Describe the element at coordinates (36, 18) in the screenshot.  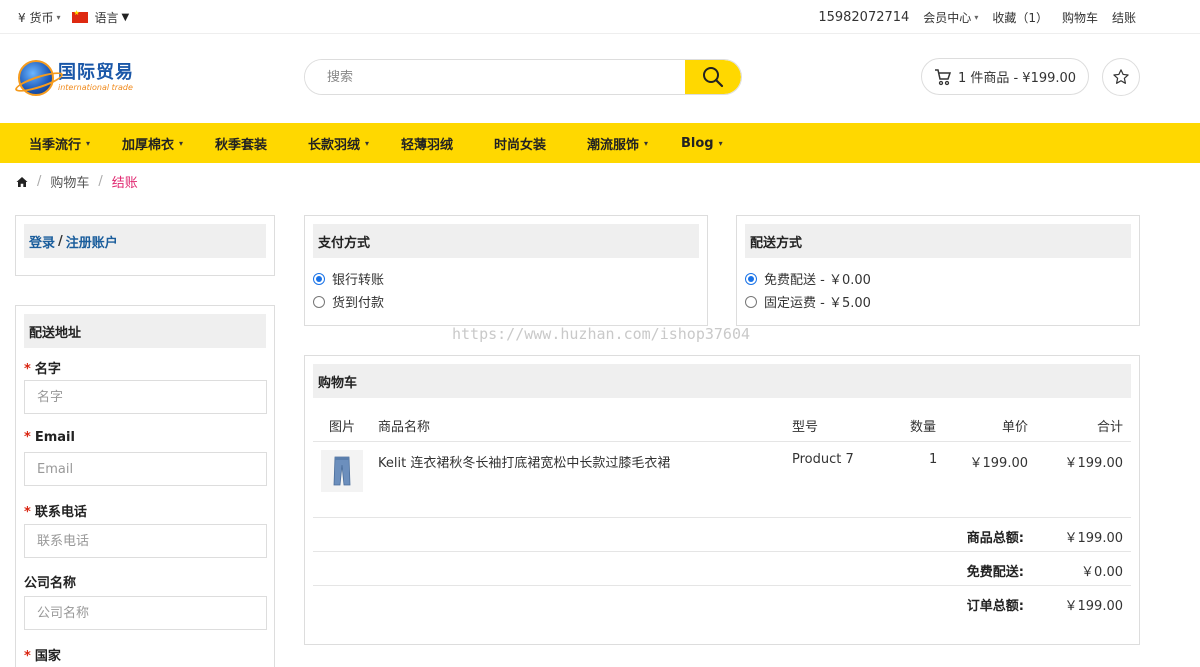
I see `currency-label: ¥ 货币` at that location.